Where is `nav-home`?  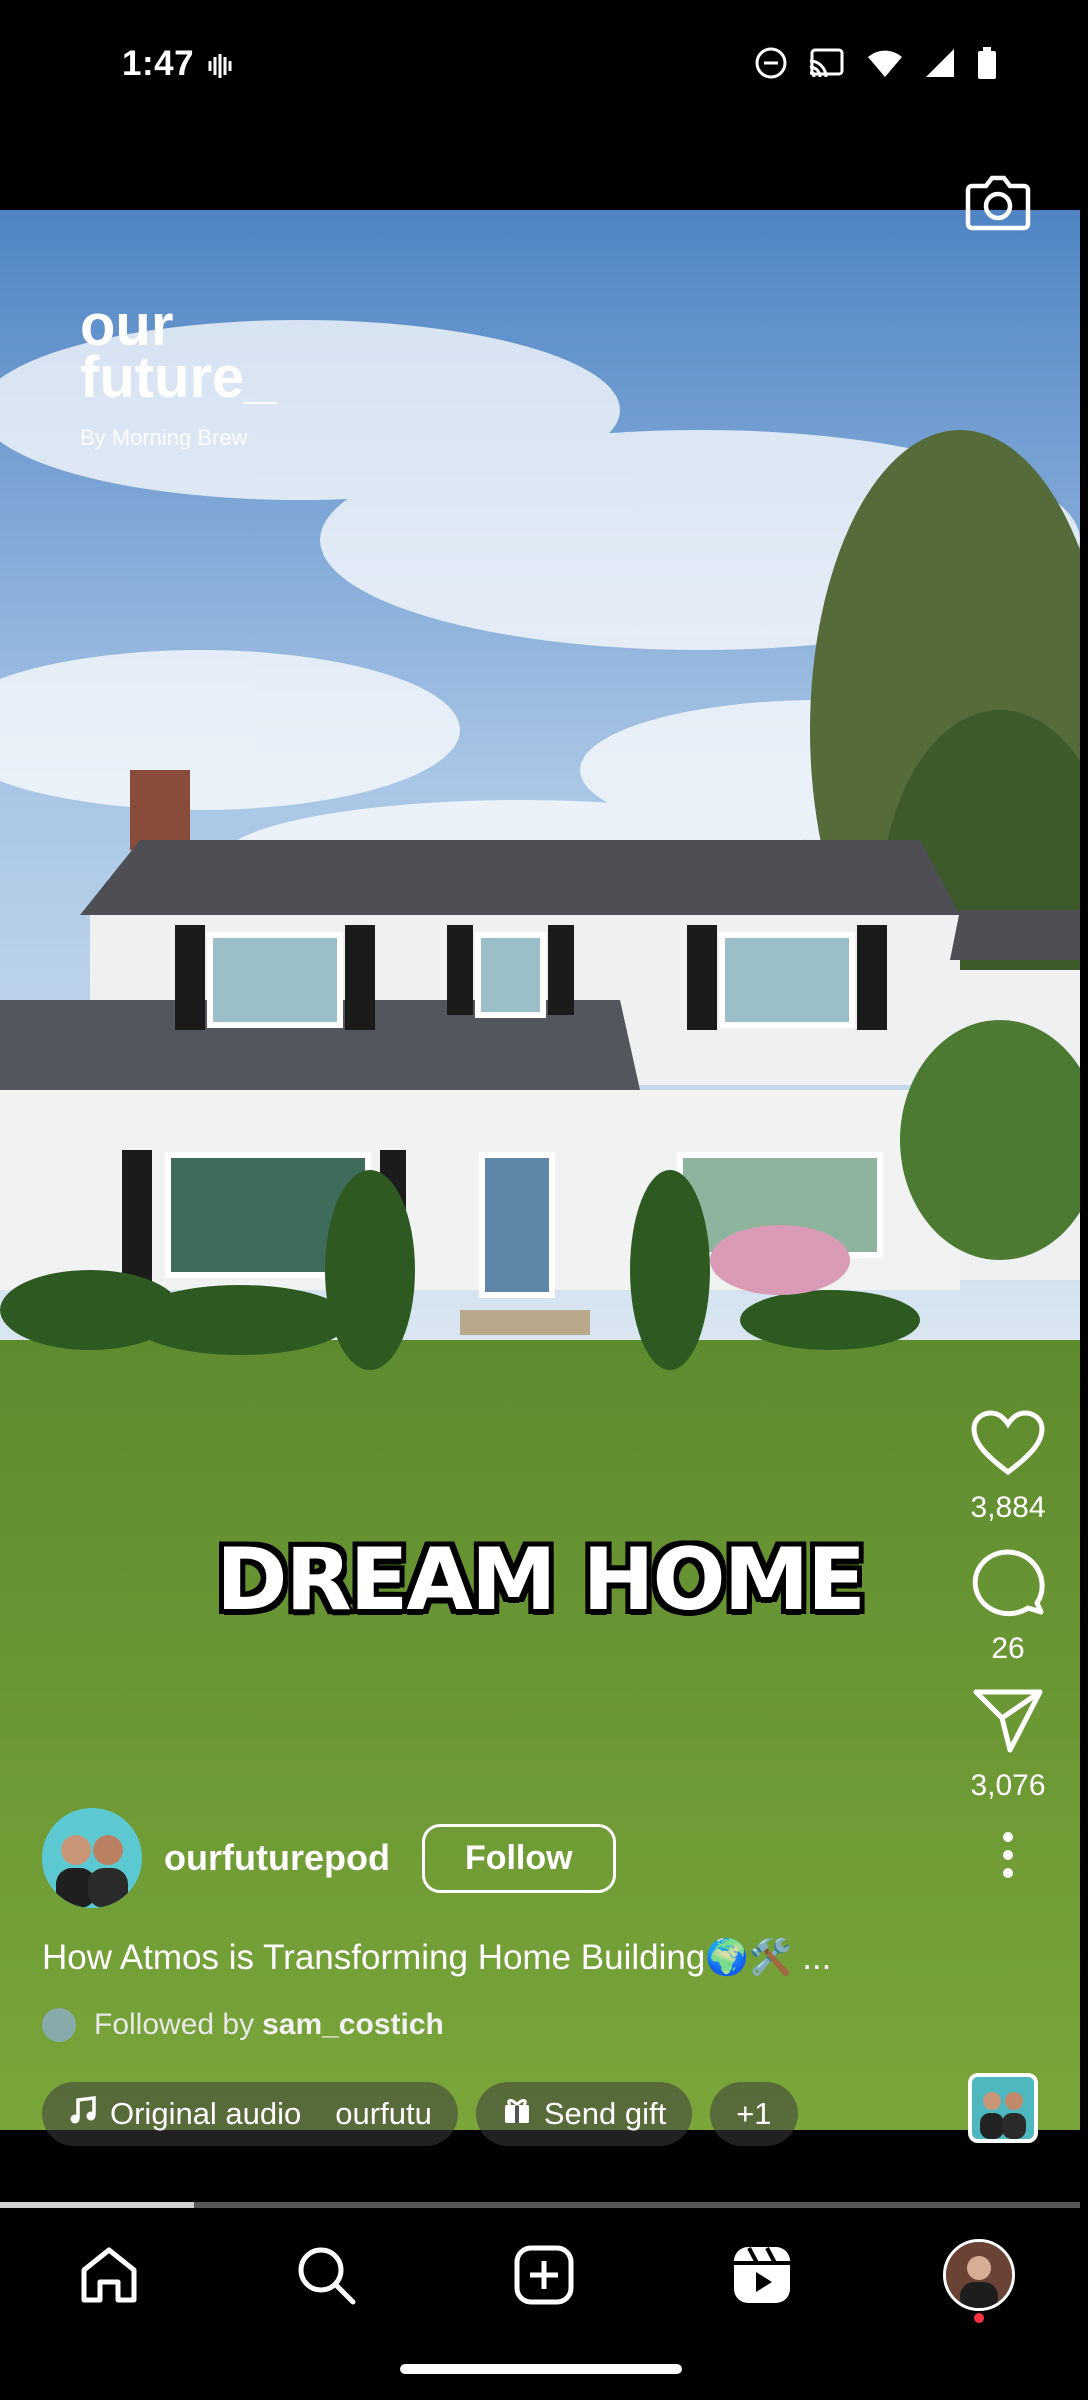 nav-home is located at coordinates (109, 2275).